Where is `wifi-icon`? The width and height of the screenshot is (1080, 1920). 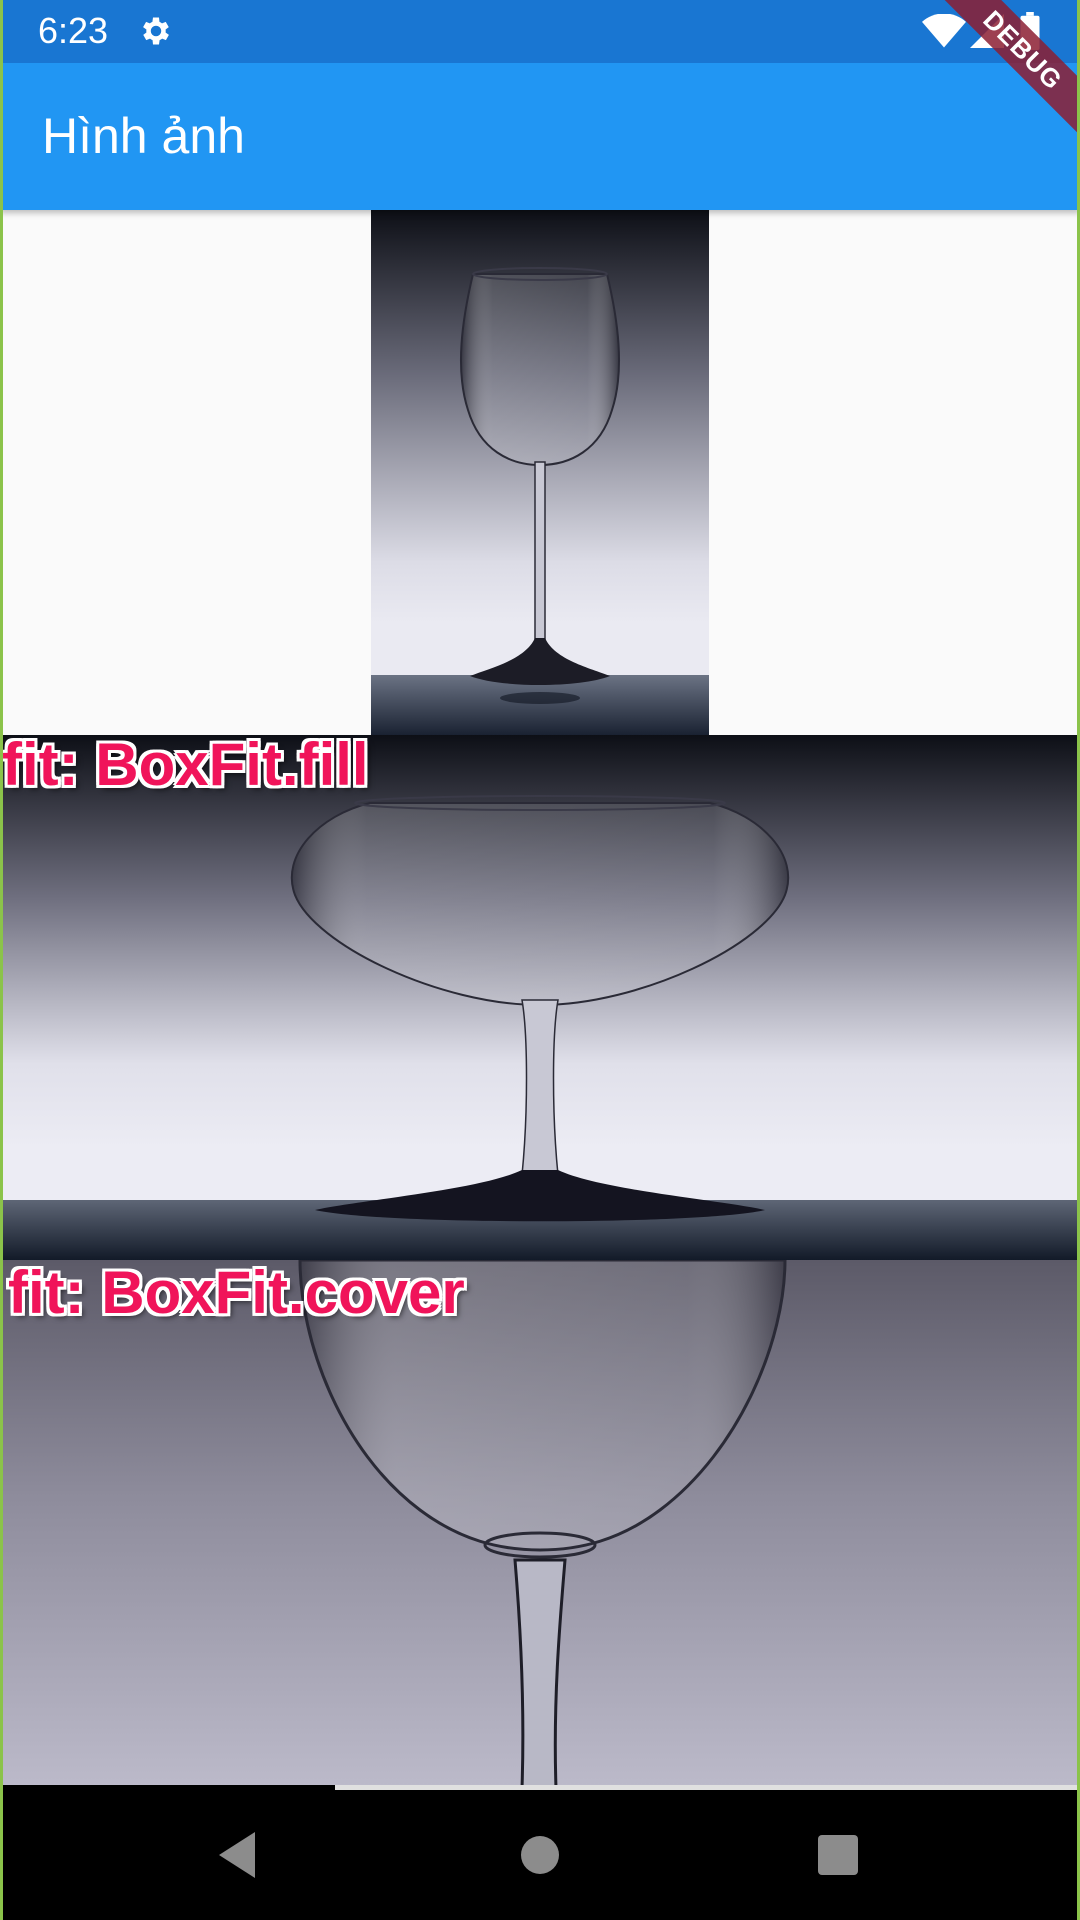 wifi-icon is located at coordinates (944, 31).